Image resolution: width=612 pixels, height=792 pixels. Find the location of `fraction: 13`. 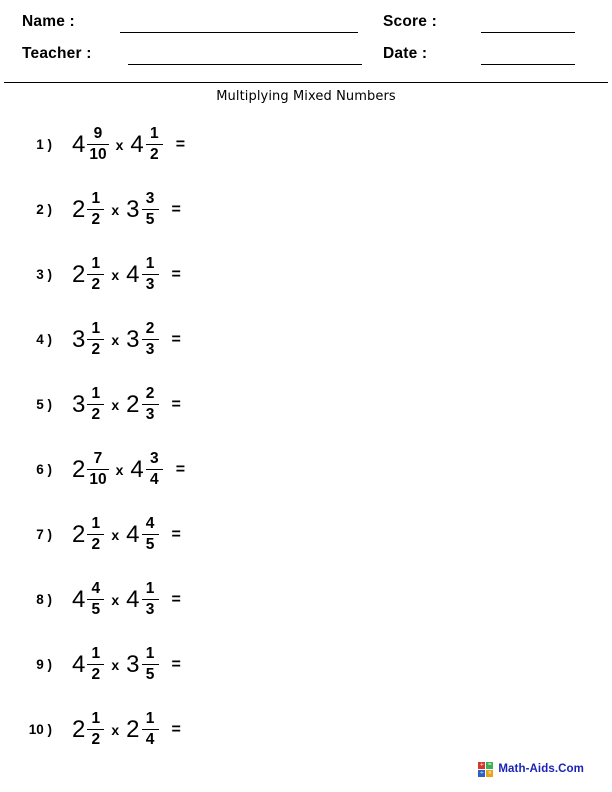

fraction: 13 is located at coordinates (150, 274).